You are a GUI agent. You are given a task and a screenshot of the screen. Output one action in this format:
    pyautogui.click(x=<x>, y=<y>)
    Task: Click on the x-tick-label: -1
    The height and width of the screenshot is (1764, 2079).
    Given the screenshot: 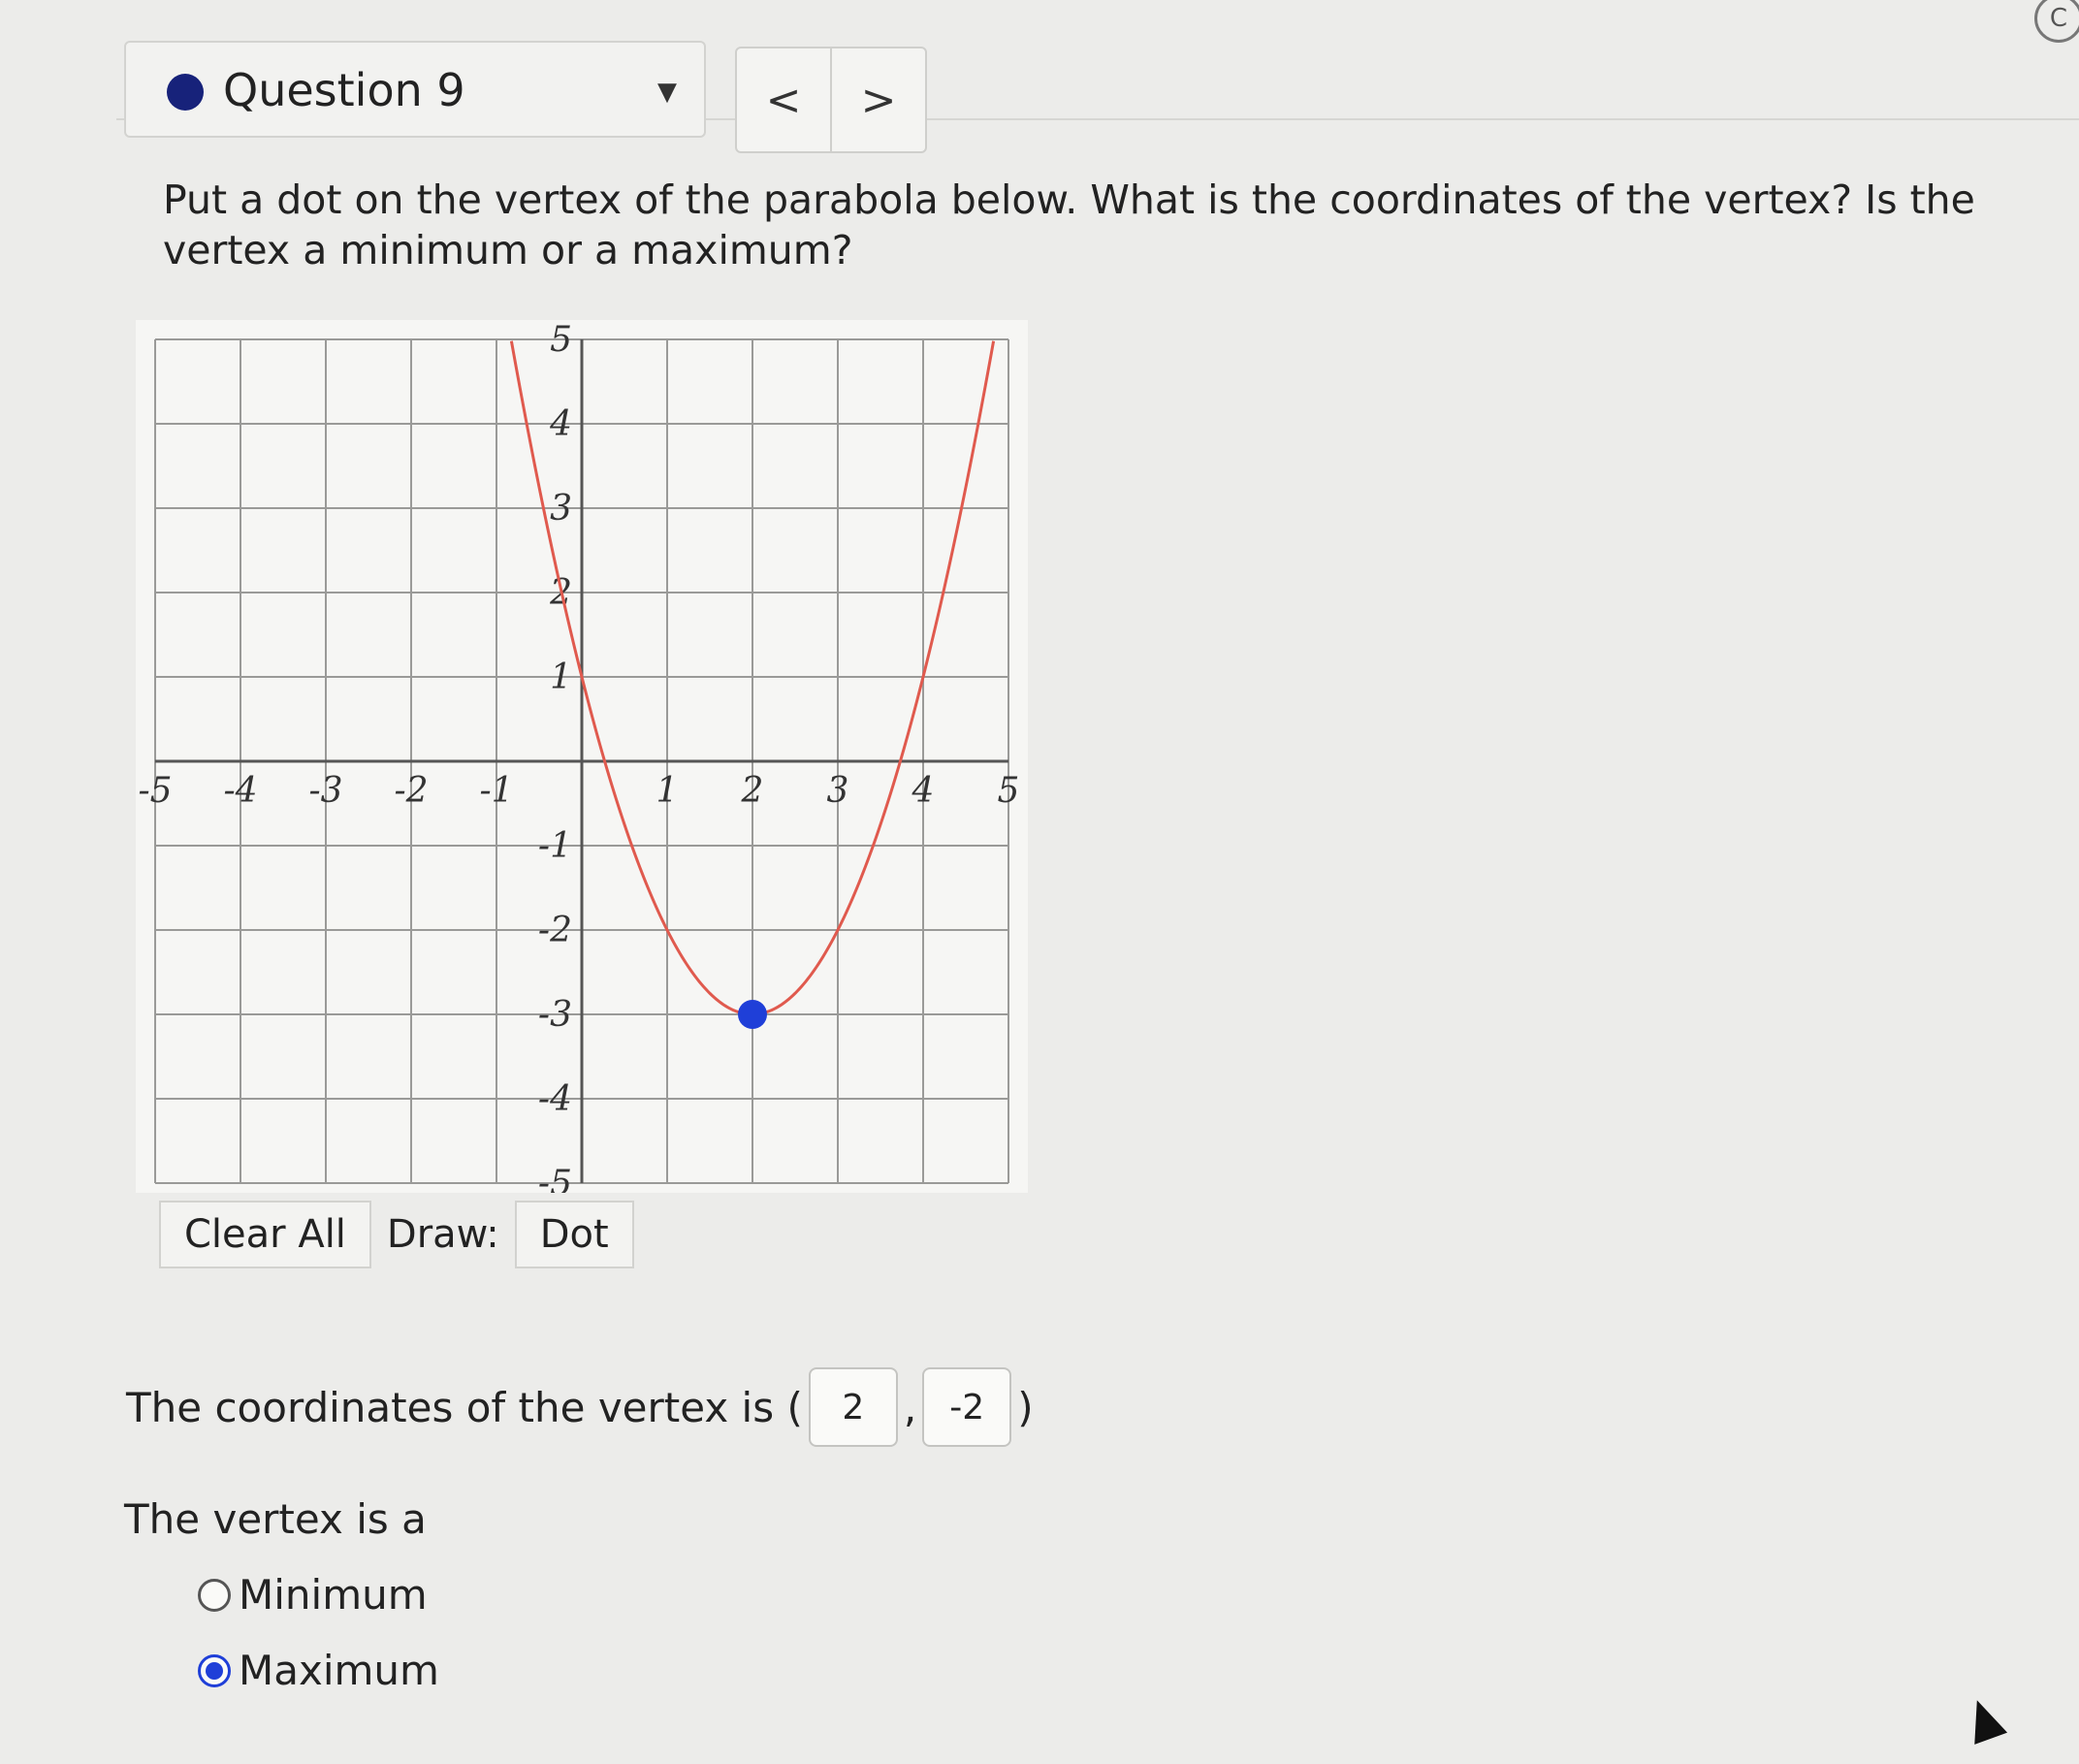 What is the action you would take?
    pyautogui.click(x=496, y=791)
    